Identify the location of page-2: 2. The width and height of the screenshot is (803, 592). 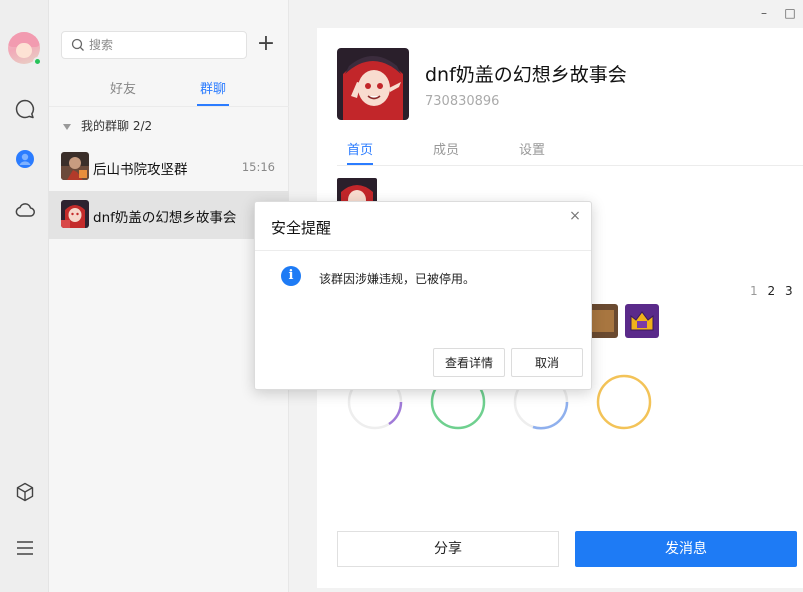
(772, 291).